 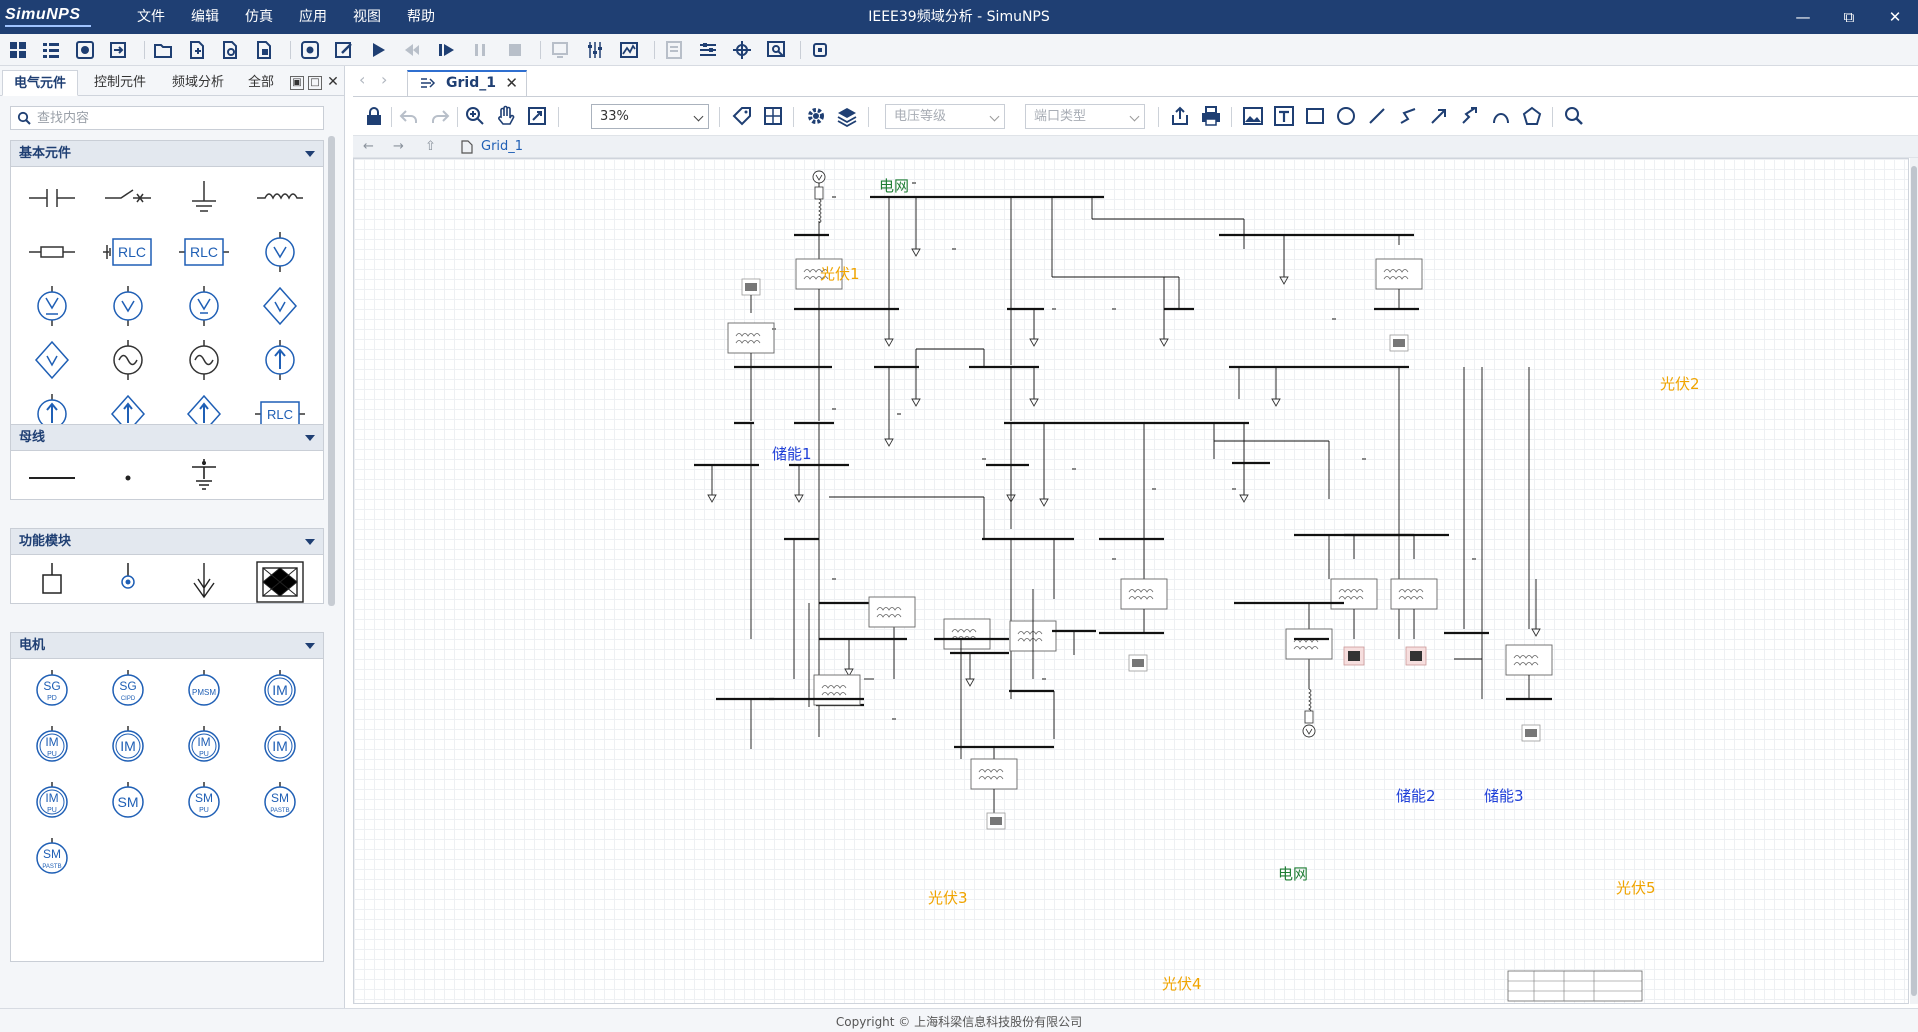 What do you see at coordinates (1253, 116) in the screenshot?
I see `image-icon` at bounding box center [1253, 116].